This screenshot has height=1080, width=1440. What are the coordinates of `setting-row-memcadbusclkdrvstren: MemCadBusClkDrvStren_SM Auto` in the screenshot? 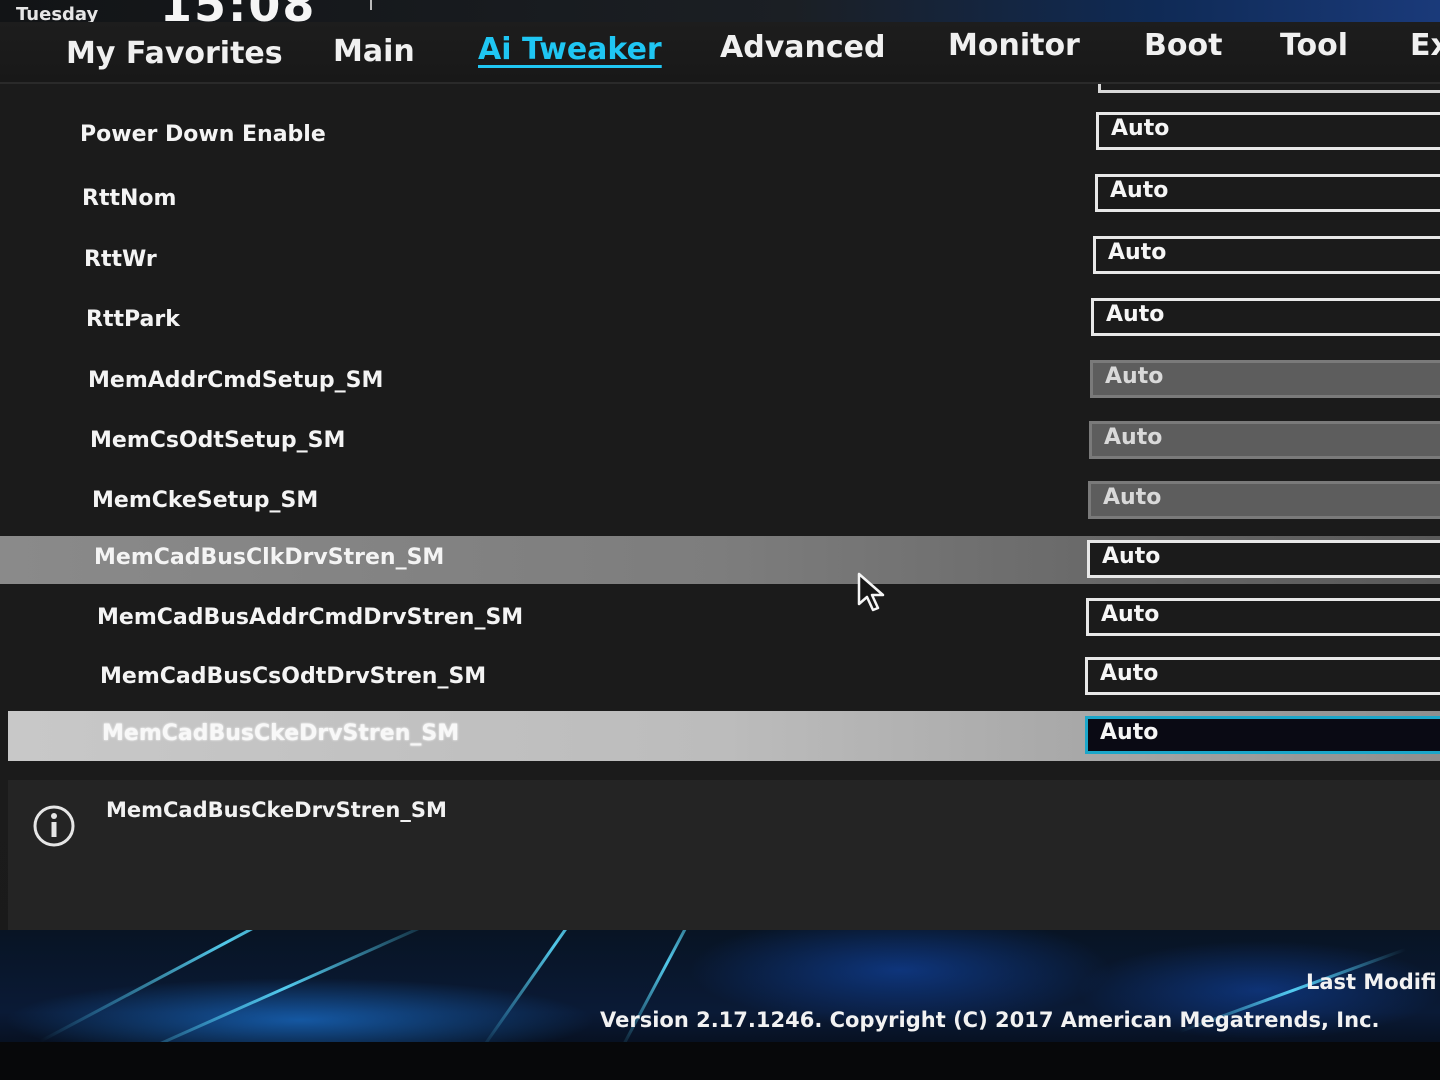 It's located at (720, 560).